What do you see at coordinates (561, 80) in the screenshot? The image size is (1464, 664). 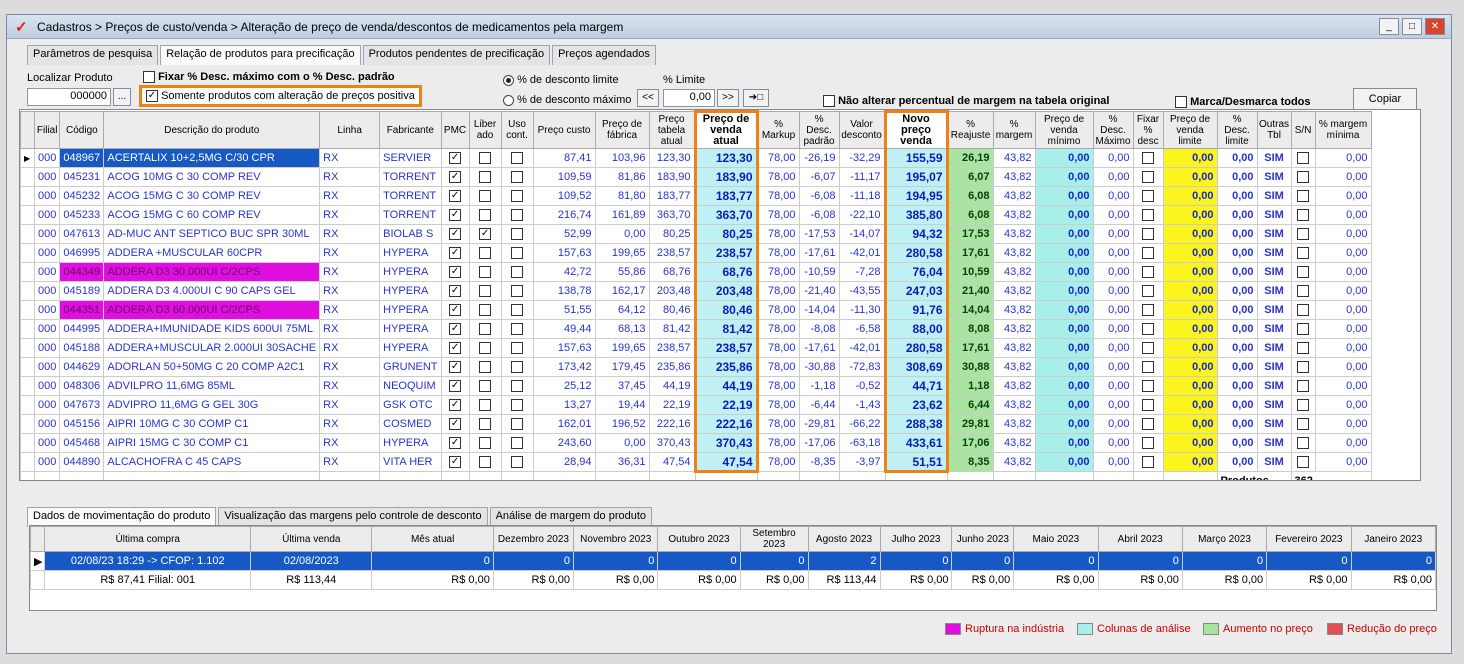 I see `radio-limite: % de desconto limite` at bounding box center [561, 80].